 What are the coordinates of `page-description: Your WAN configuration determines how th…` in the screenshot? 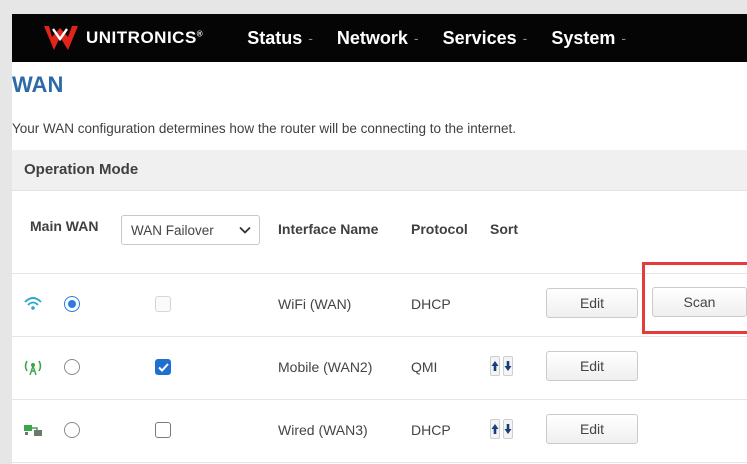 It's located at (264, 128).